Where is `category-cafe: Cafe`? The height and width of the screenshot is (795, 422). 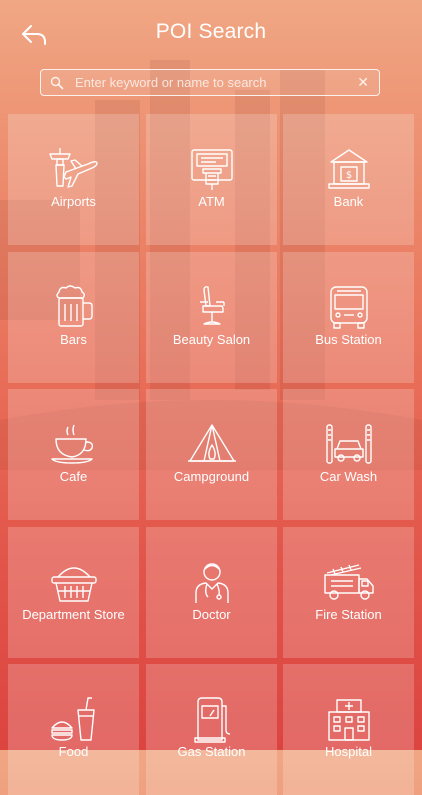 category-cafe: Cafe is located at coordinates (73, 454).